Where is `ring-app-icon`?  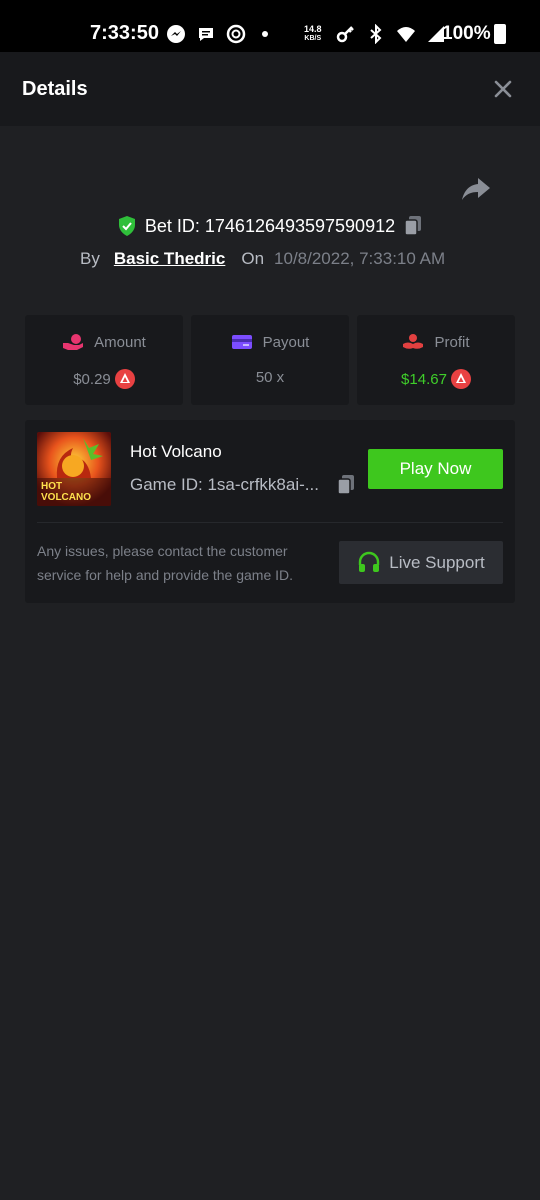 ring-app-icon is located at coordinates (236, 34).